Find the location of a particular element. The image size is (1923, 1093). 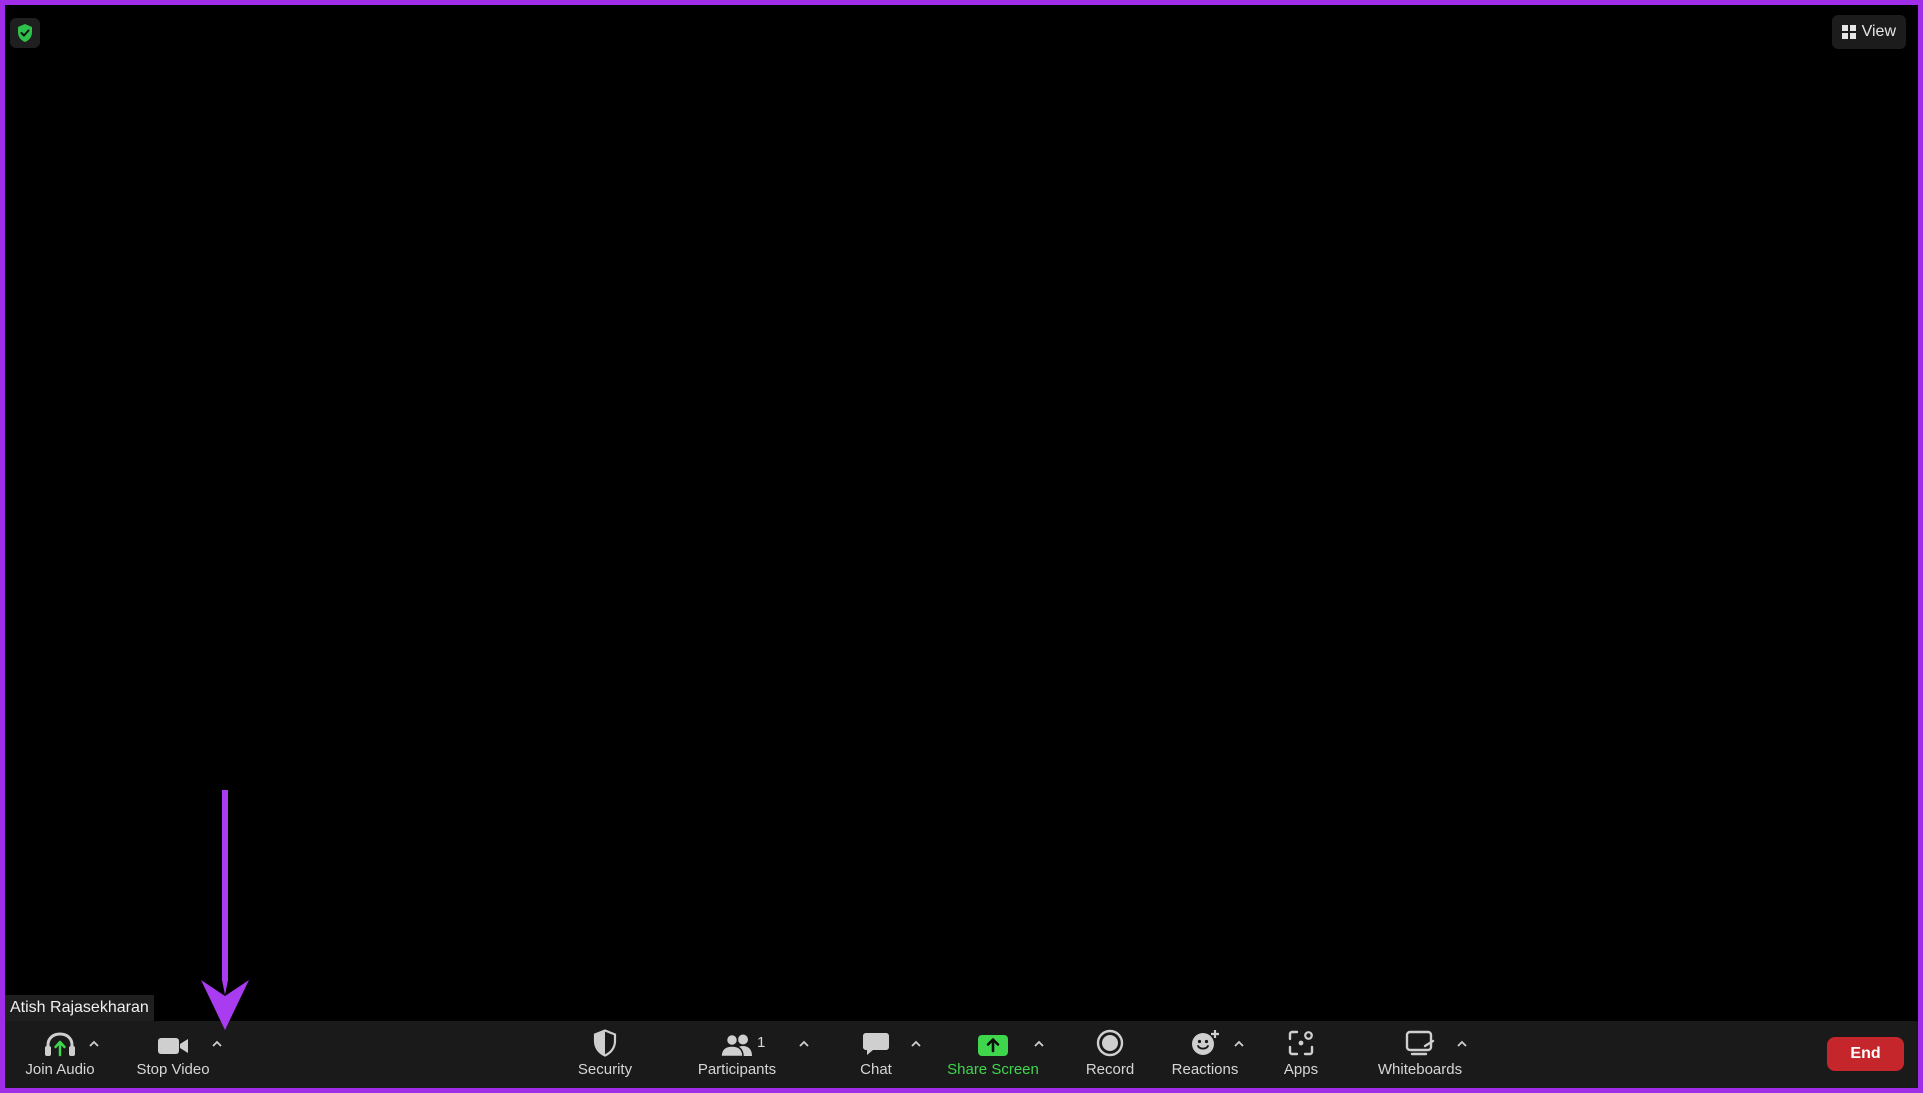

people-icon is located at coordinates (736, 1045).